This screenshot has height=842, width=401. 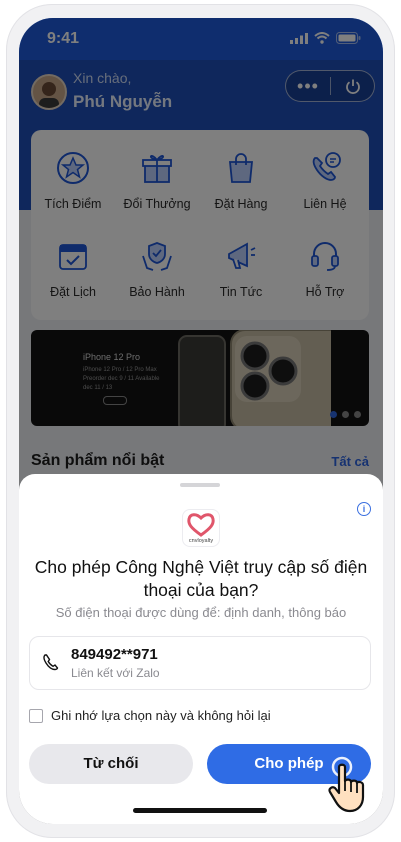 I want to click on info-icon: i, so click(x=364, y=509).